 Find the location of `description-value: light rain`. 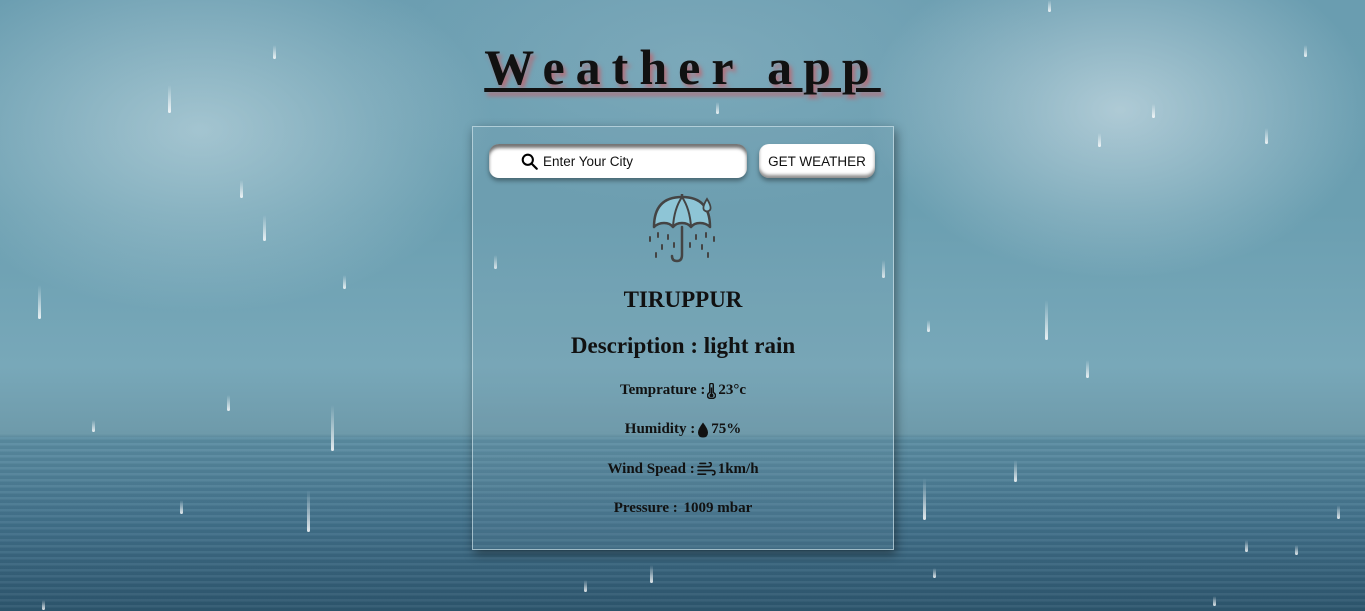

description-value: light rain is located at coordinates (749, 345).